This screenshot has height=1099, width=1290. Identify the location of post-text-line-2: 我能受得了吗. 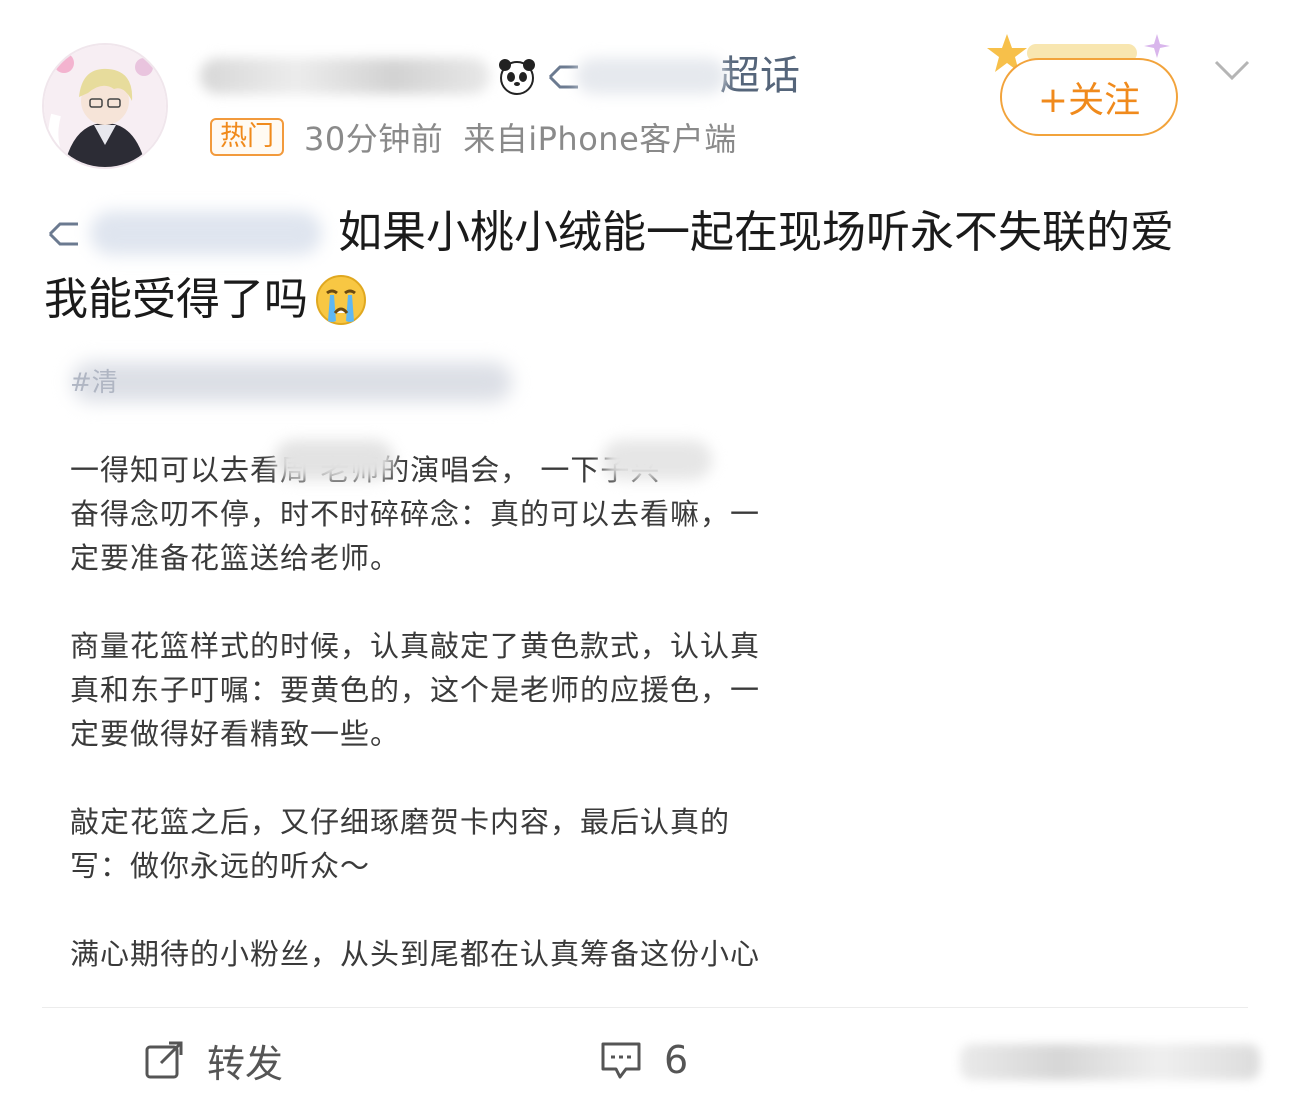
(206, 300).